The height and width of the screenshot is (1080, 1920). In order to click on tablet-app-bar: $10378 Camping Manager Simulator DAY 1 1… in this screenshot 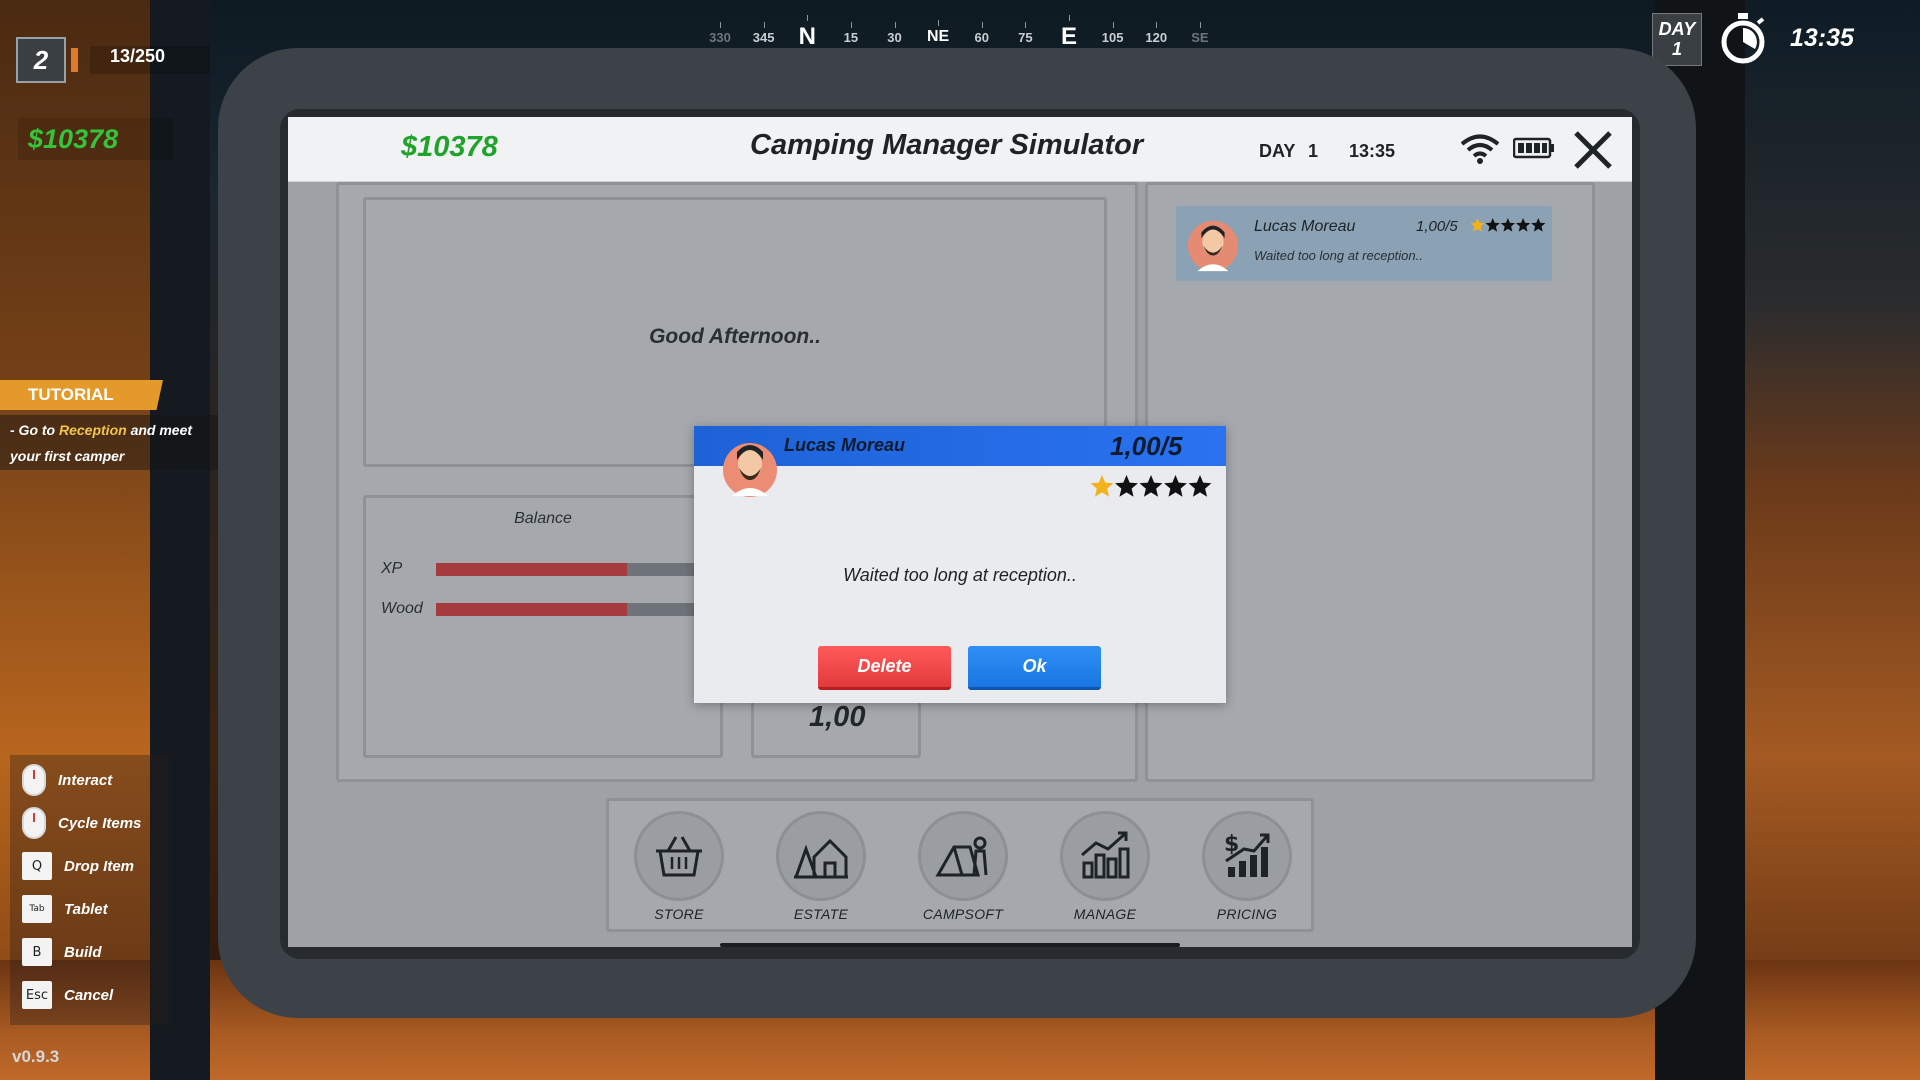, I will do `click(960, 149)`.